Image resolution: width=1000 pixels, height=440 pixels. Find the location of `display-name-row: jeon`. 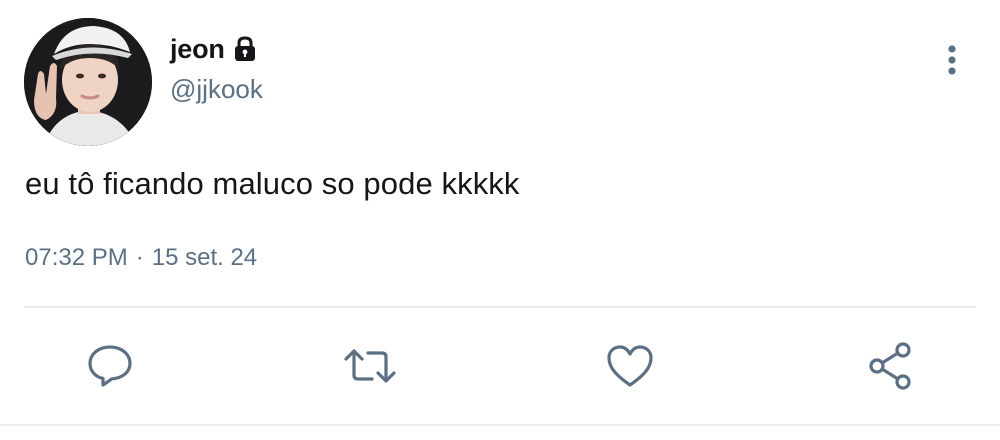

display-name-row: jeon is located at coordinates (216, 49).